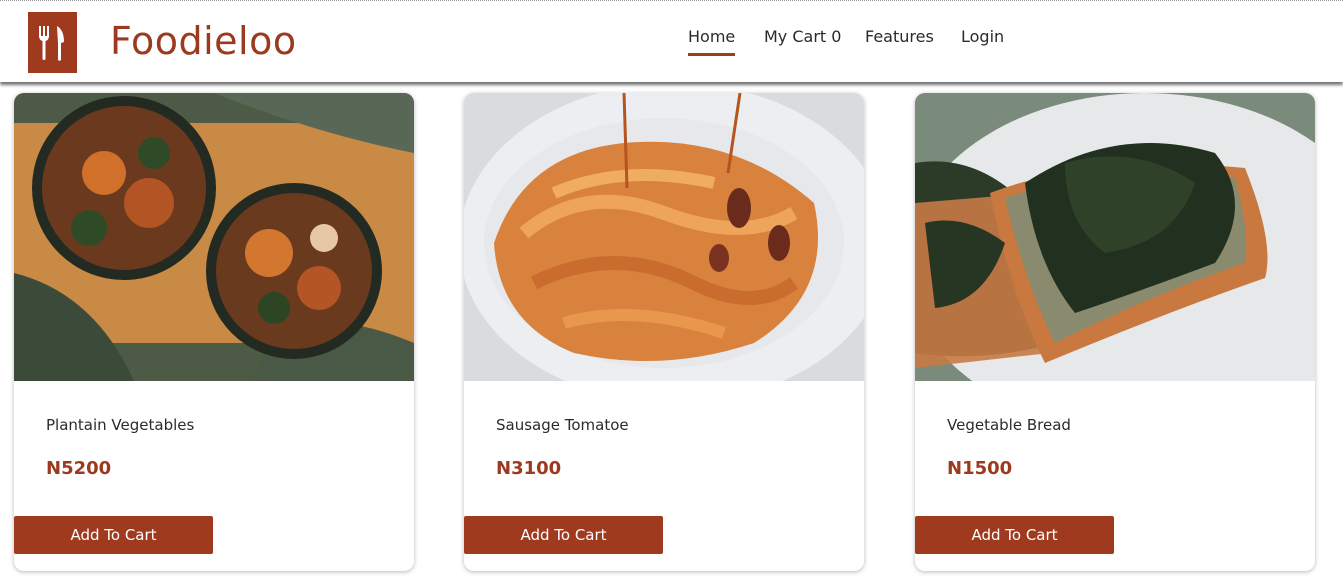 The width and height of the screenshot is (1343, 586). Describe the element at coordinates (980, 468) in the screenshot. I see `product-price: N1500` at that location.